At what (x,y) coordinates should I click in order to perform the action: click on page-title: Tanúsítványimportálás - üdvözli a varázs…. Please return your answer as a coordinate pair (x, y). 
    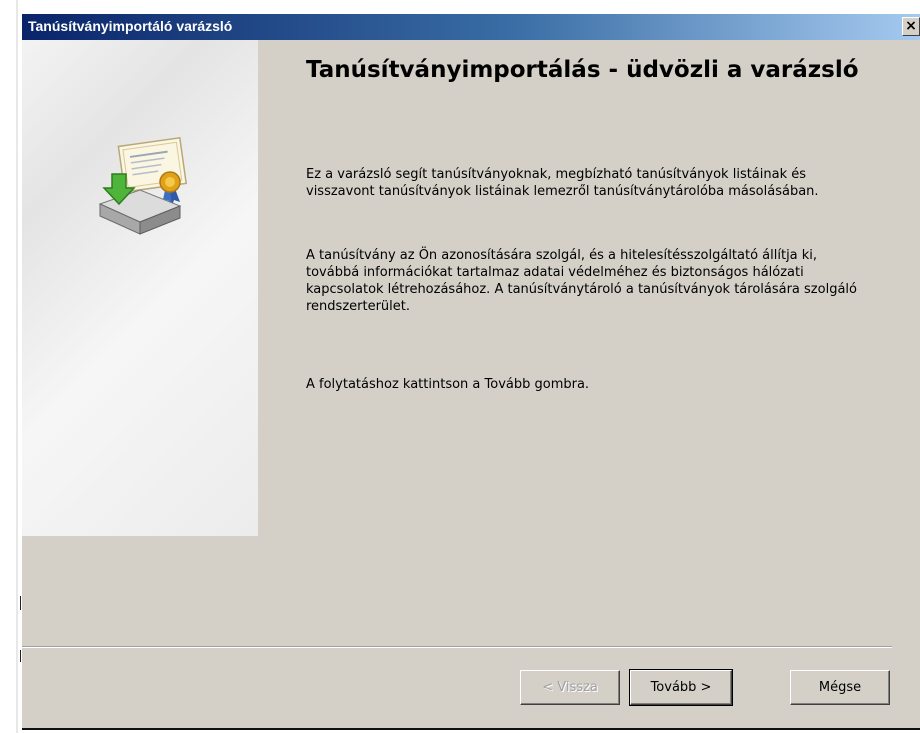
    Looking at the image, I should click on (582, 70).